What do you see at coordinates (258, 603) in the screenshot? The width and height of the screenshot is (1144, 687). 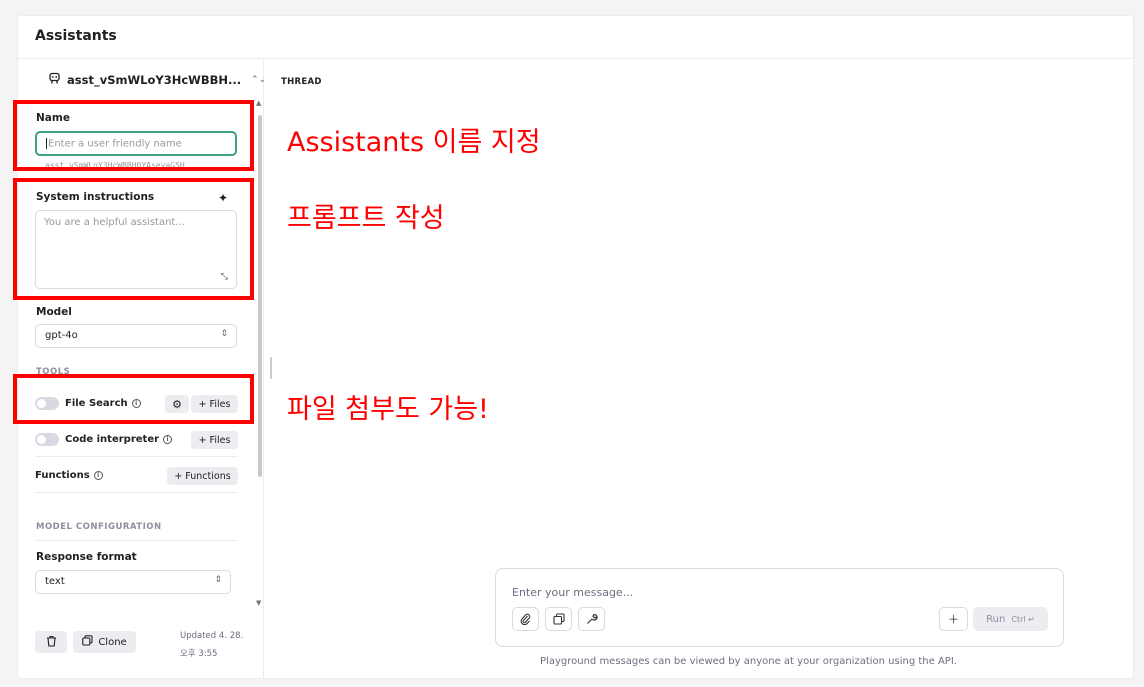 I see `scroll-down-arrow: ▼` at bounding box center [258, 603].